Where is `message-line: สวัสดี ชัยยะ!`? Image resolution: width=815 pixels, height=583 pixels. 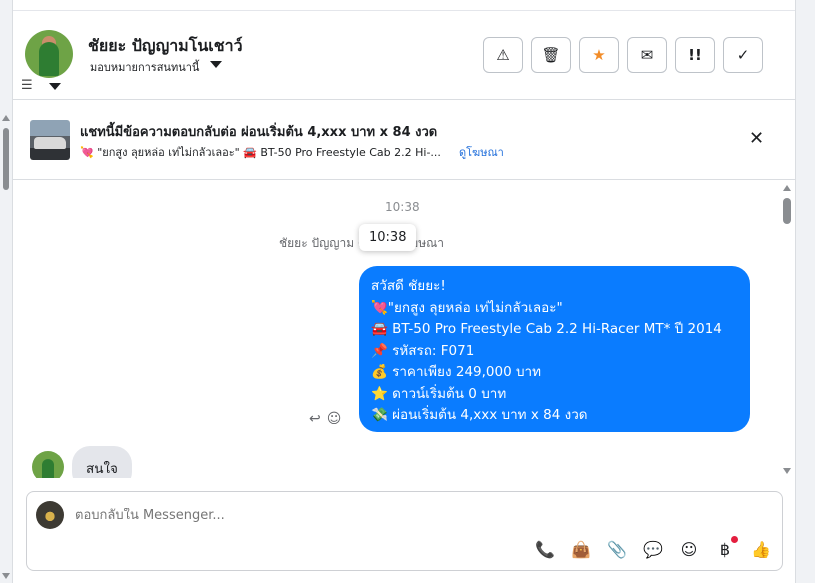 message-line: สวัสดี ชัยยะ! is located at coordinates (408, 286).